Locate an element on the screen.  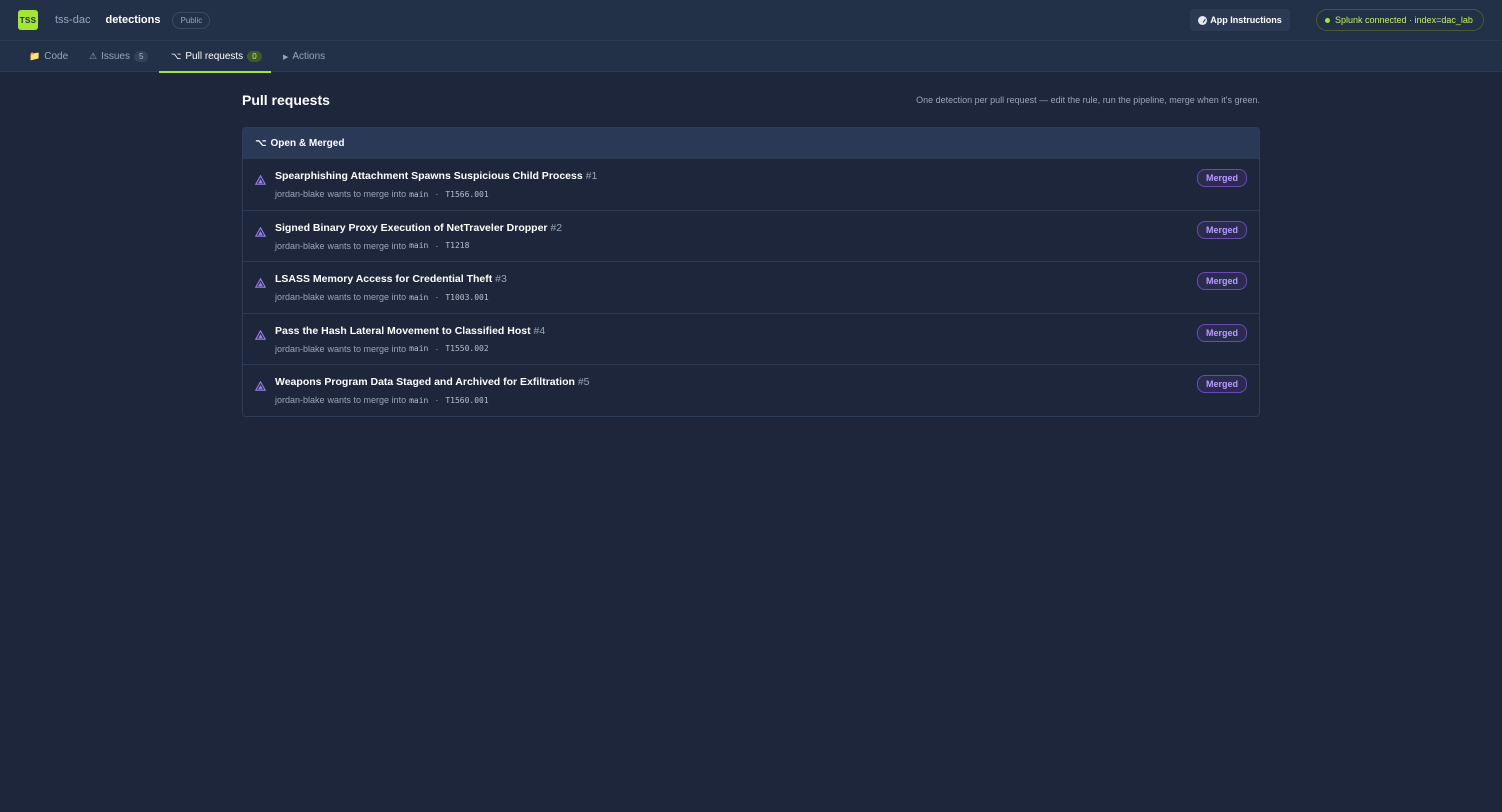
pull-requests-count-badge: 0 is located at coordinates (254, 56).